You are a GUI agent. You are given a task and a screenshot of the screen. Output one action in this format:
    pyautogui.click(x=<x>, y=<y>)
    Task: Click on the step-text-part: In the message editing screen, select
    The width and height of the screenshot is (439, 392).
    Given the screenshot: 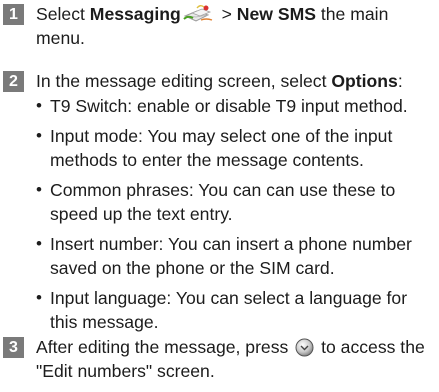 What is the action you would take?
    pyautogui.click(x=184, y=81)
    